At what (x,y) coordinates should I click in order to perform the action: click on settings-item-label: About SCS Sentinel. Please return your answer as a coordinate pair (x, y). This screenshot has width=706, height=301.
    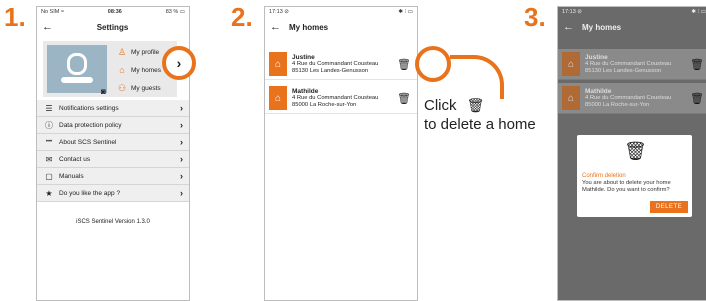
    Looking at the image, I should click on (88, 142).